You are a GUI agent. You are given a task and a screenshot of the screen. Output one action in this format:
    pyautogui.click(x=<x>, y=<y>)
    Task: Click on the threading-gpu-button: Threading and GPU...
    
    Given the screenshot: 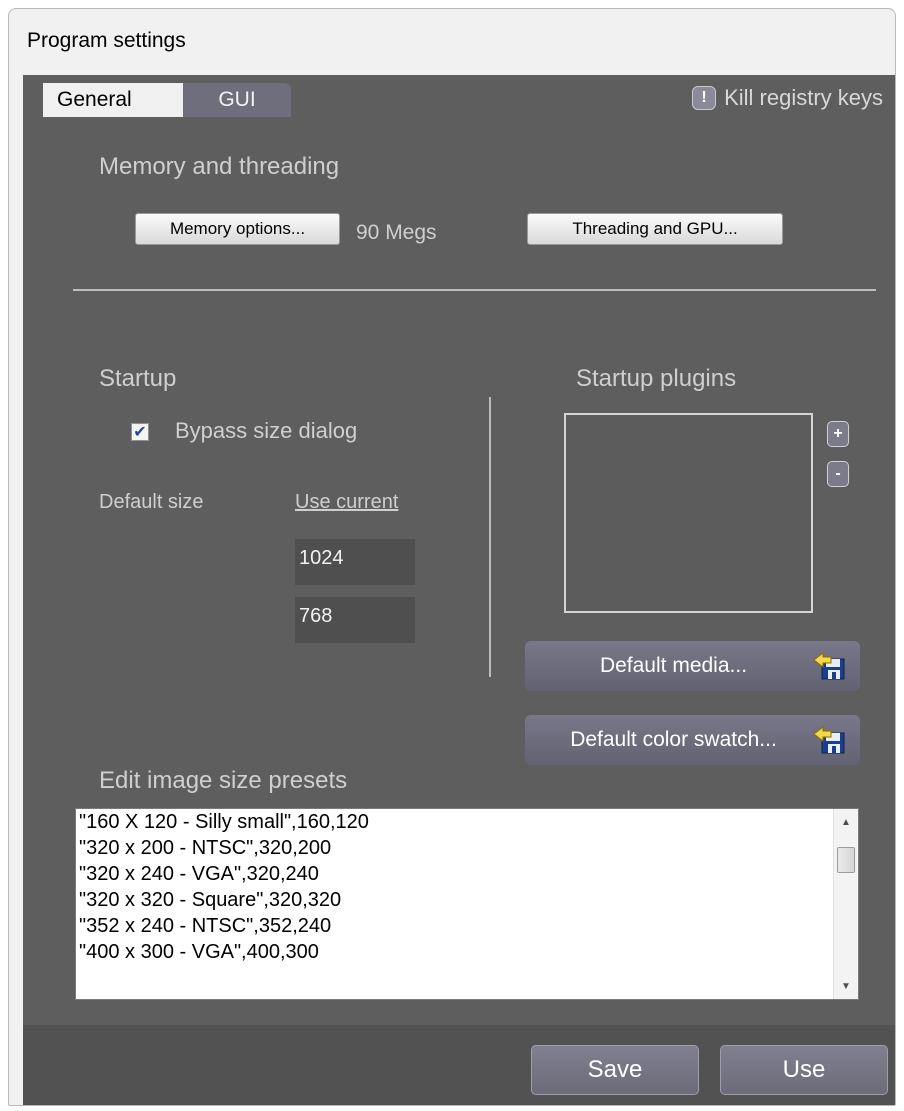 What is the action you would take?
    pyautogui.click(x=655, y=229)
    